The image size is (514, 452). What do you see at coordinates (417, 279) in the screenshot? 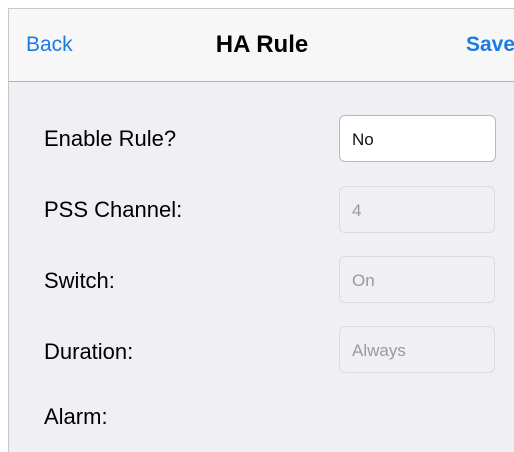
I see `switch-field: On` at bounding box center [417, 279].